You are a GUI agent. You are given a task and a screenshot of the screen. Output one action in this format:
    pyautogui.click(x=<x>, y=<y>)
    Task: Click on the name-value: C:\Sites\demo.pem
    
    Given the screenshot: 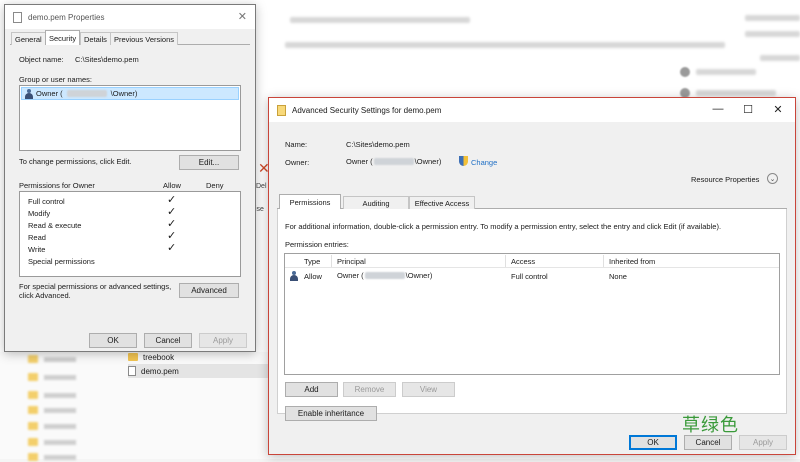 What is the action you would take?
    pyautogui.click(x=378, y=144)
    